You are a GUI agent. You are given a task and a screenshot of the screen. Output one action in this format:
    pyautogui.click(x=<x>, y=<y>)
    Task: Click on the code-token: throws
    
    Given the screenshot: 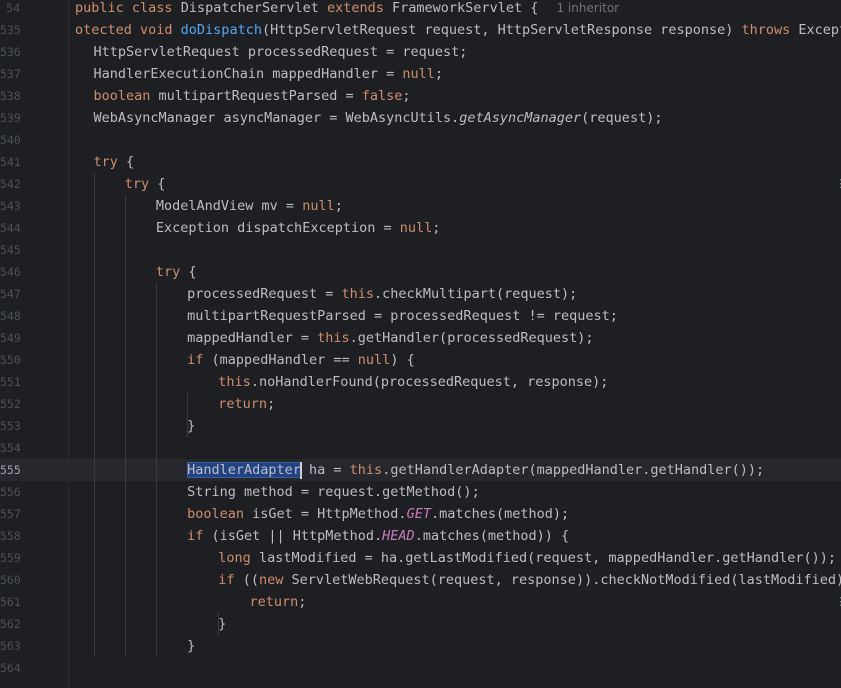 What is the action you would take?
    pyautogui.click(x=770, y=30)
    